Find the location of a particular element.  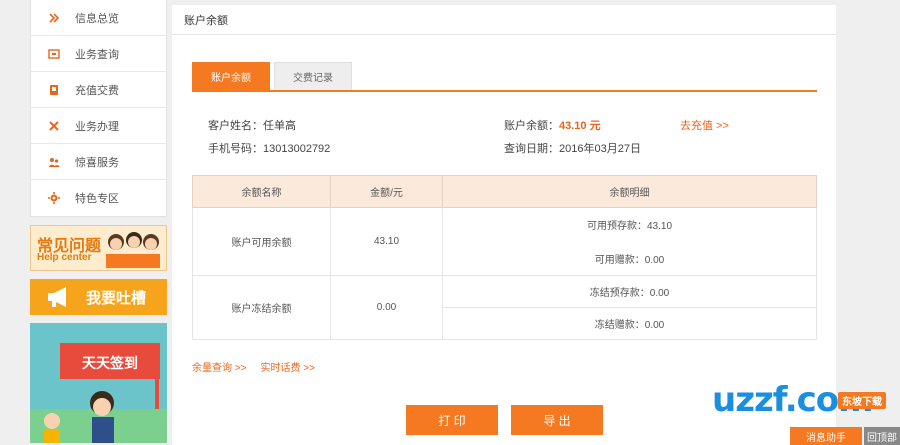

phone-row: 手机号码：13013002792 is located at coordinates (269, 148).